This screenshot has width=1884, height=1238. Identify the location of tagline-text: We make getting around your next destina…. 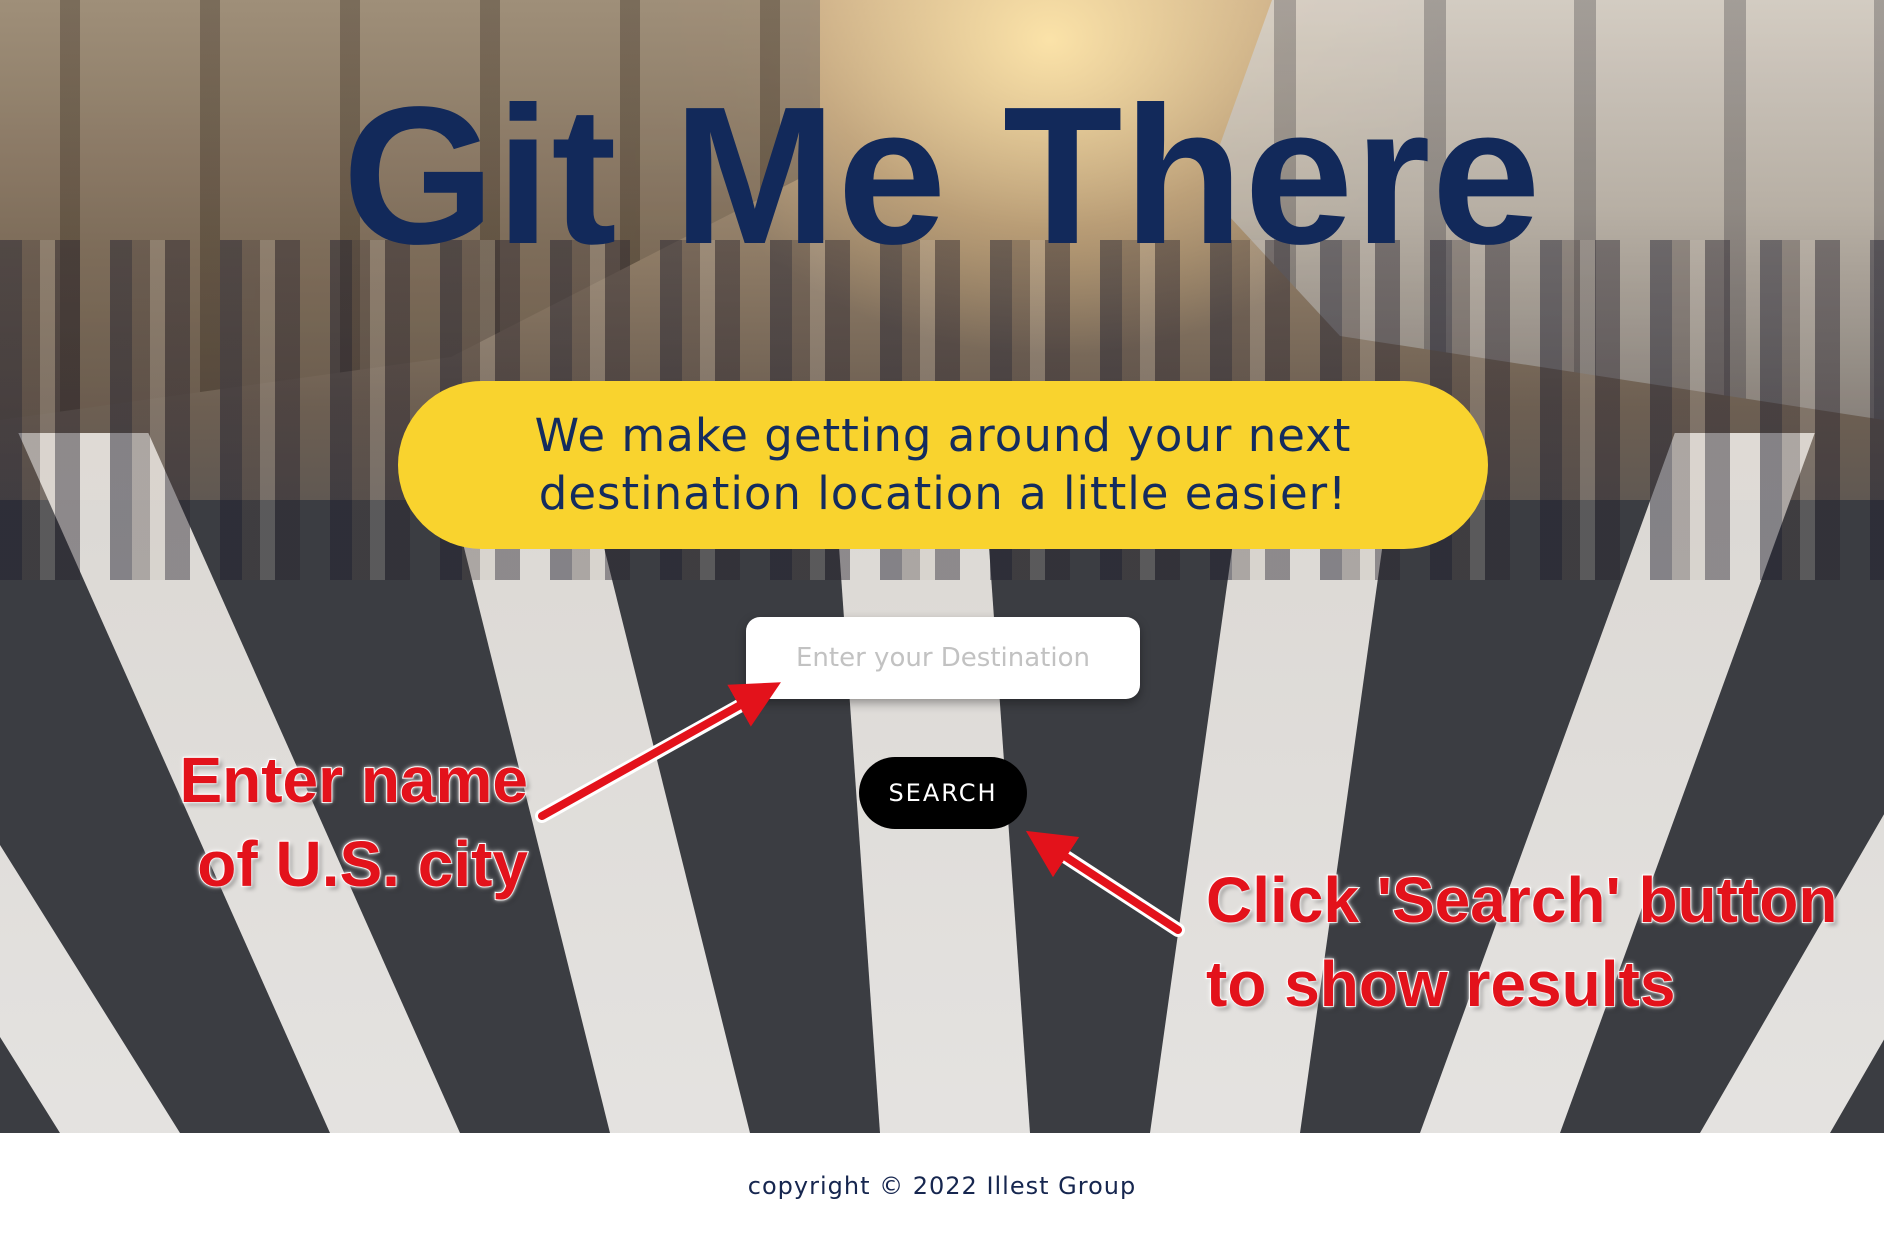
(943, 464).